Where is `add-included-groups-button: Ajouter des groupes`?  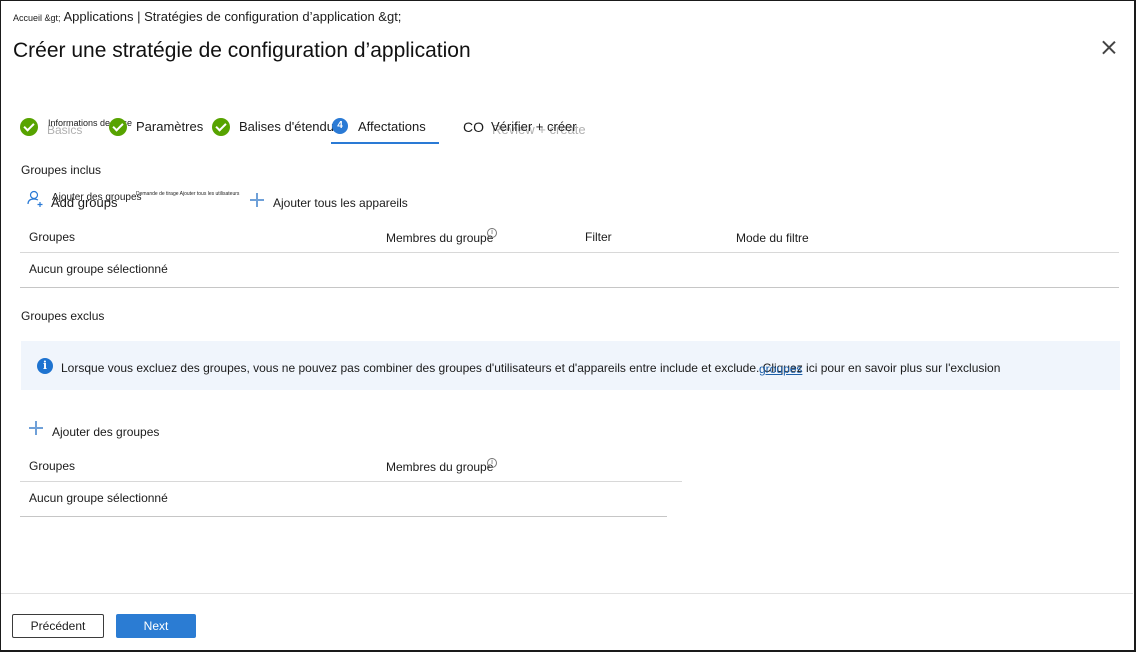 add-included-groups-button: Ajouter des groupes is located at coordinates (97, 197).